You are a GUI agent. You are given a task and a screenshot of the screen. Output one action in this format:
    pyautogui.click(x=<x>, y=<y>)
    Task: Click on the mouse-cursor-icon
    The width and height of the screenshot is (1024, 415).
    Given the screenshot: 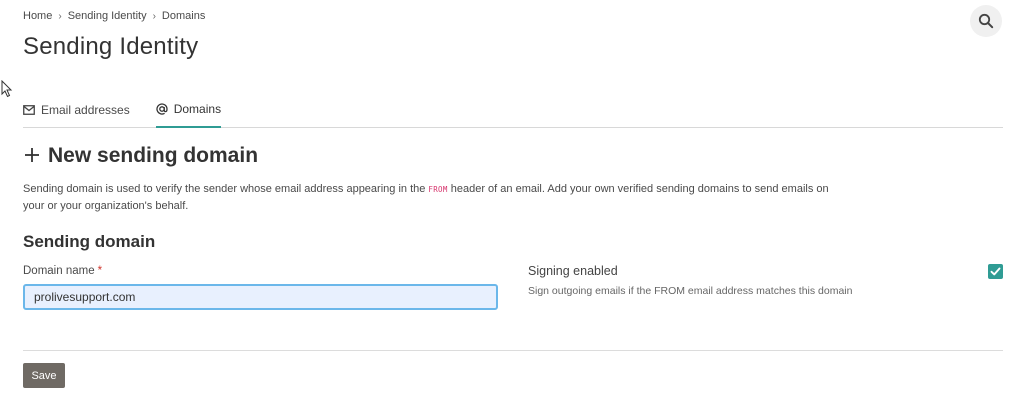 What is the action you would take?
    pyautogui.click(x=7, y=89)
    